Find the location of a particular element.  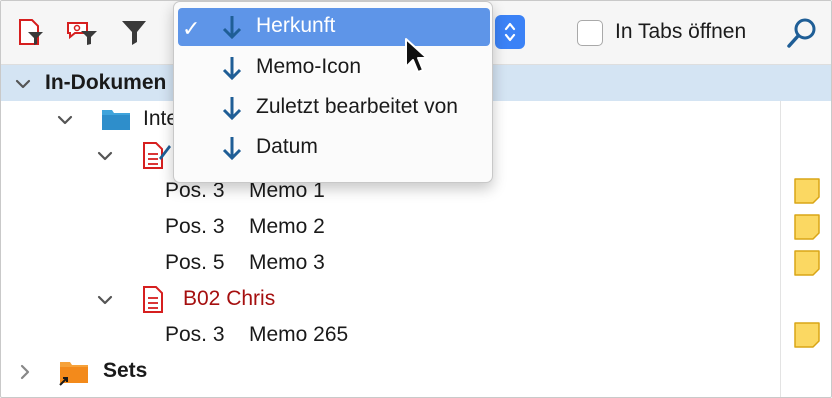

memo-title: Memo 265 is located at coordinates (299, 334).